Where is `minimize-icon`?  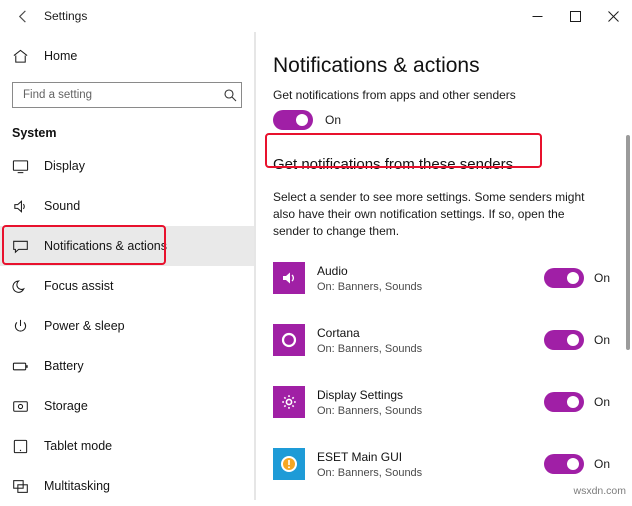
minimize-icon is located at coordinates (537, 16).